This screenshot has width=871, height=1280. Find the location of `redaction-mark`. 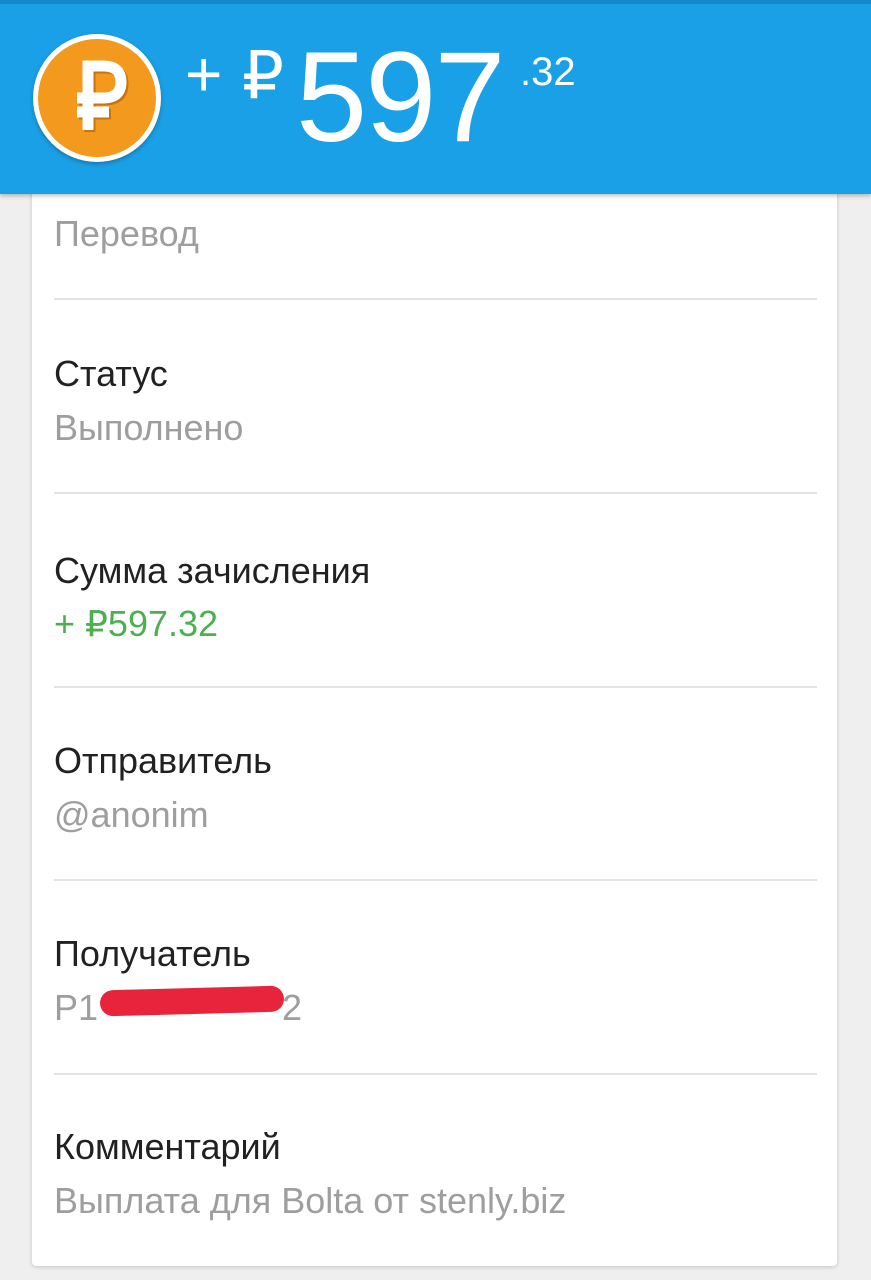

redaction-mark is located at coordinates (192, 1001).